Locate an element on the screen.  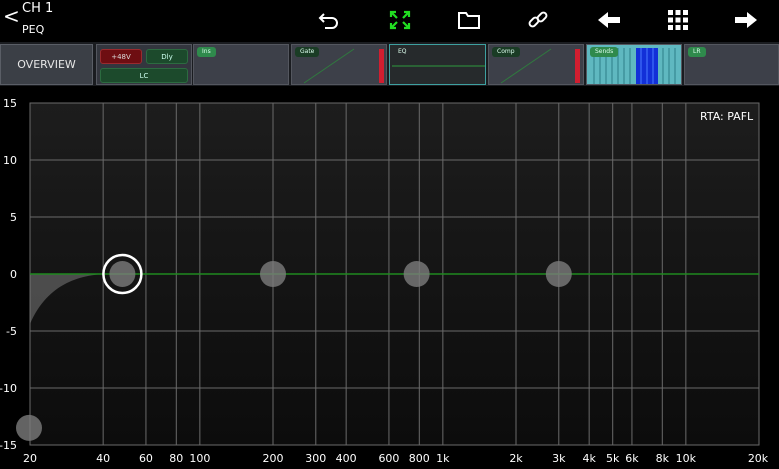
x-tick-label: 400 is located at coordinates (346, 458).